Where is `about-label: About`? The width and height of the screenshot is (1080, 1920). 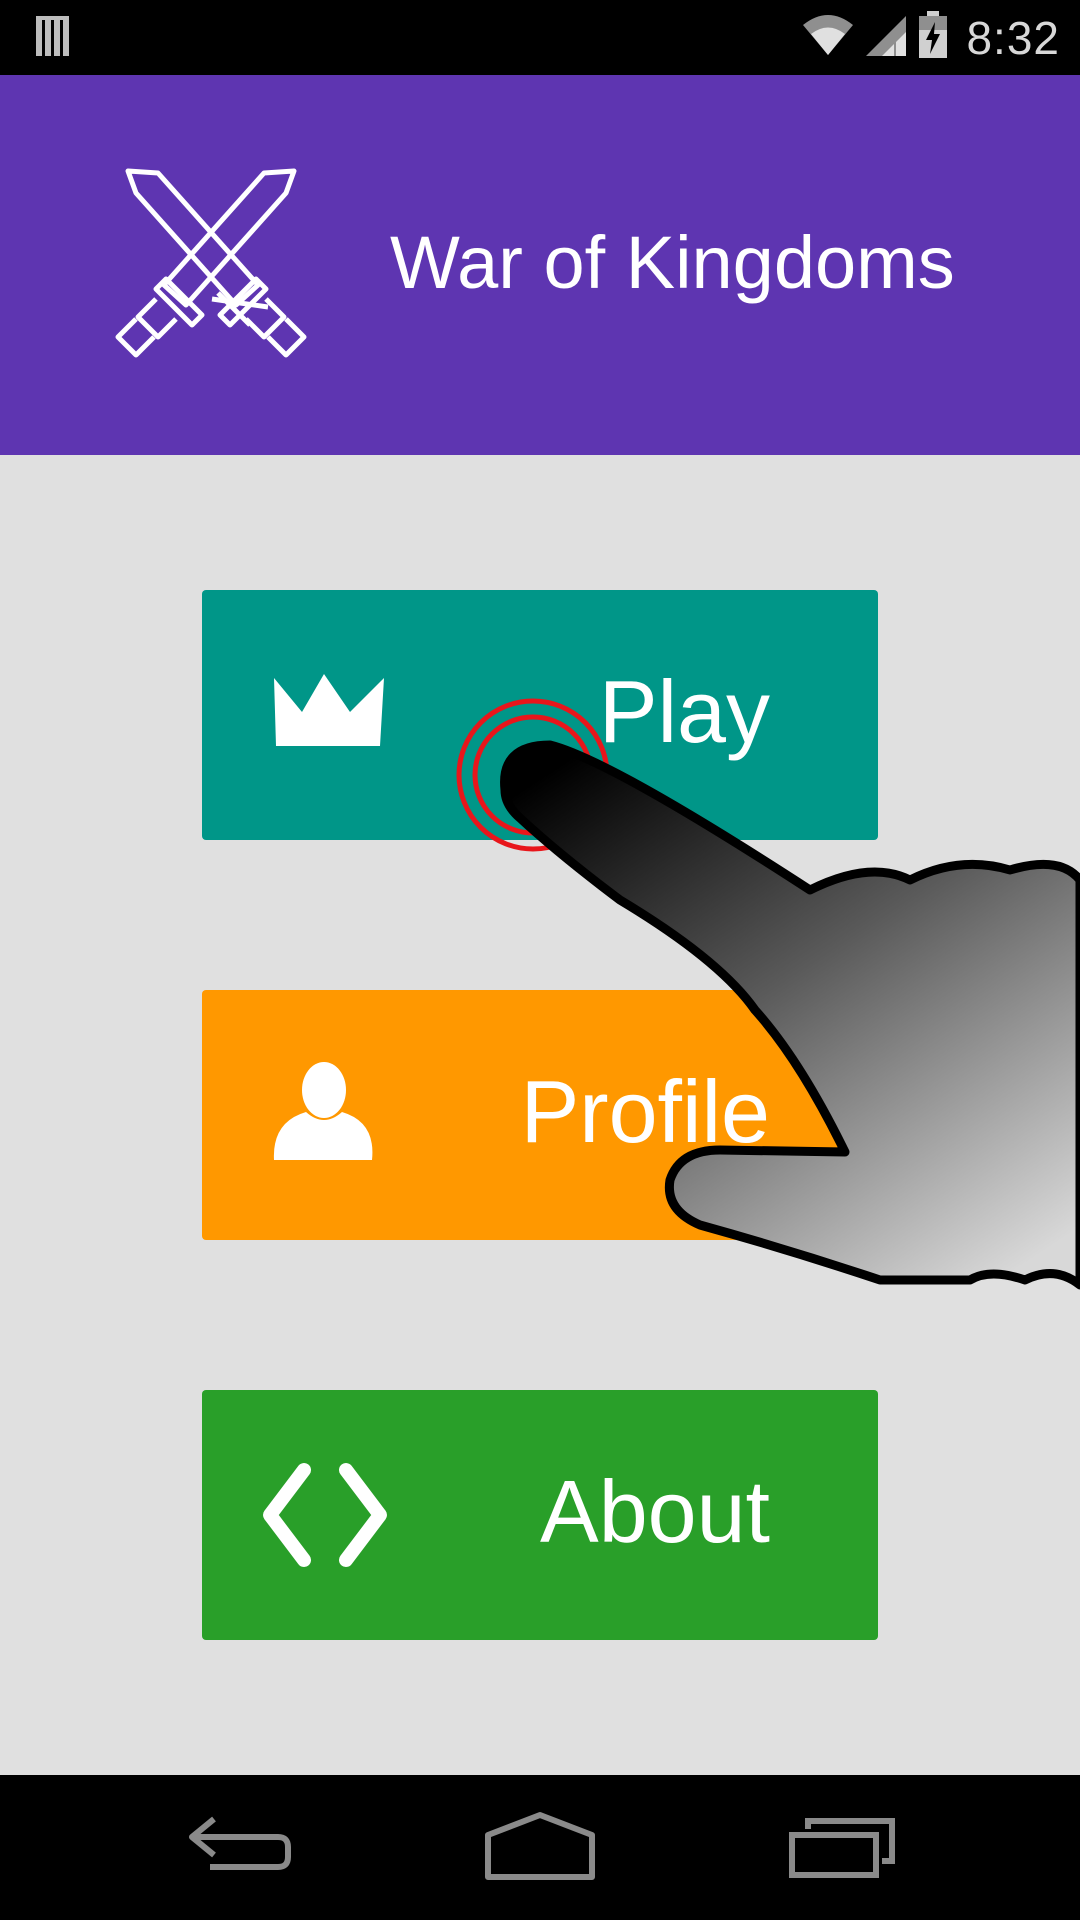
about-label: About is located at coordinates (655, 1511).